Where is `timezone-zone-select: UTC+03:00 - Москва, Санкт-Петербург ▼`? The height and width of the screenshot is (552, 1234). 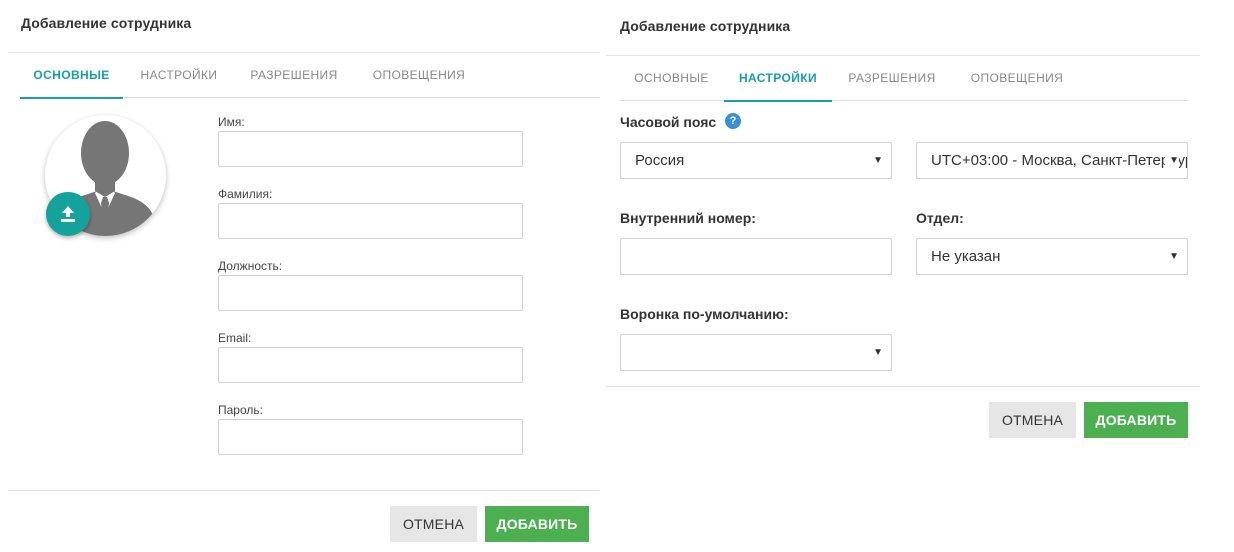
timezone-zone-select: UTC+03:00 - Москва, Санкт-Петербург ▼ is located at coordinates (1052, 160).